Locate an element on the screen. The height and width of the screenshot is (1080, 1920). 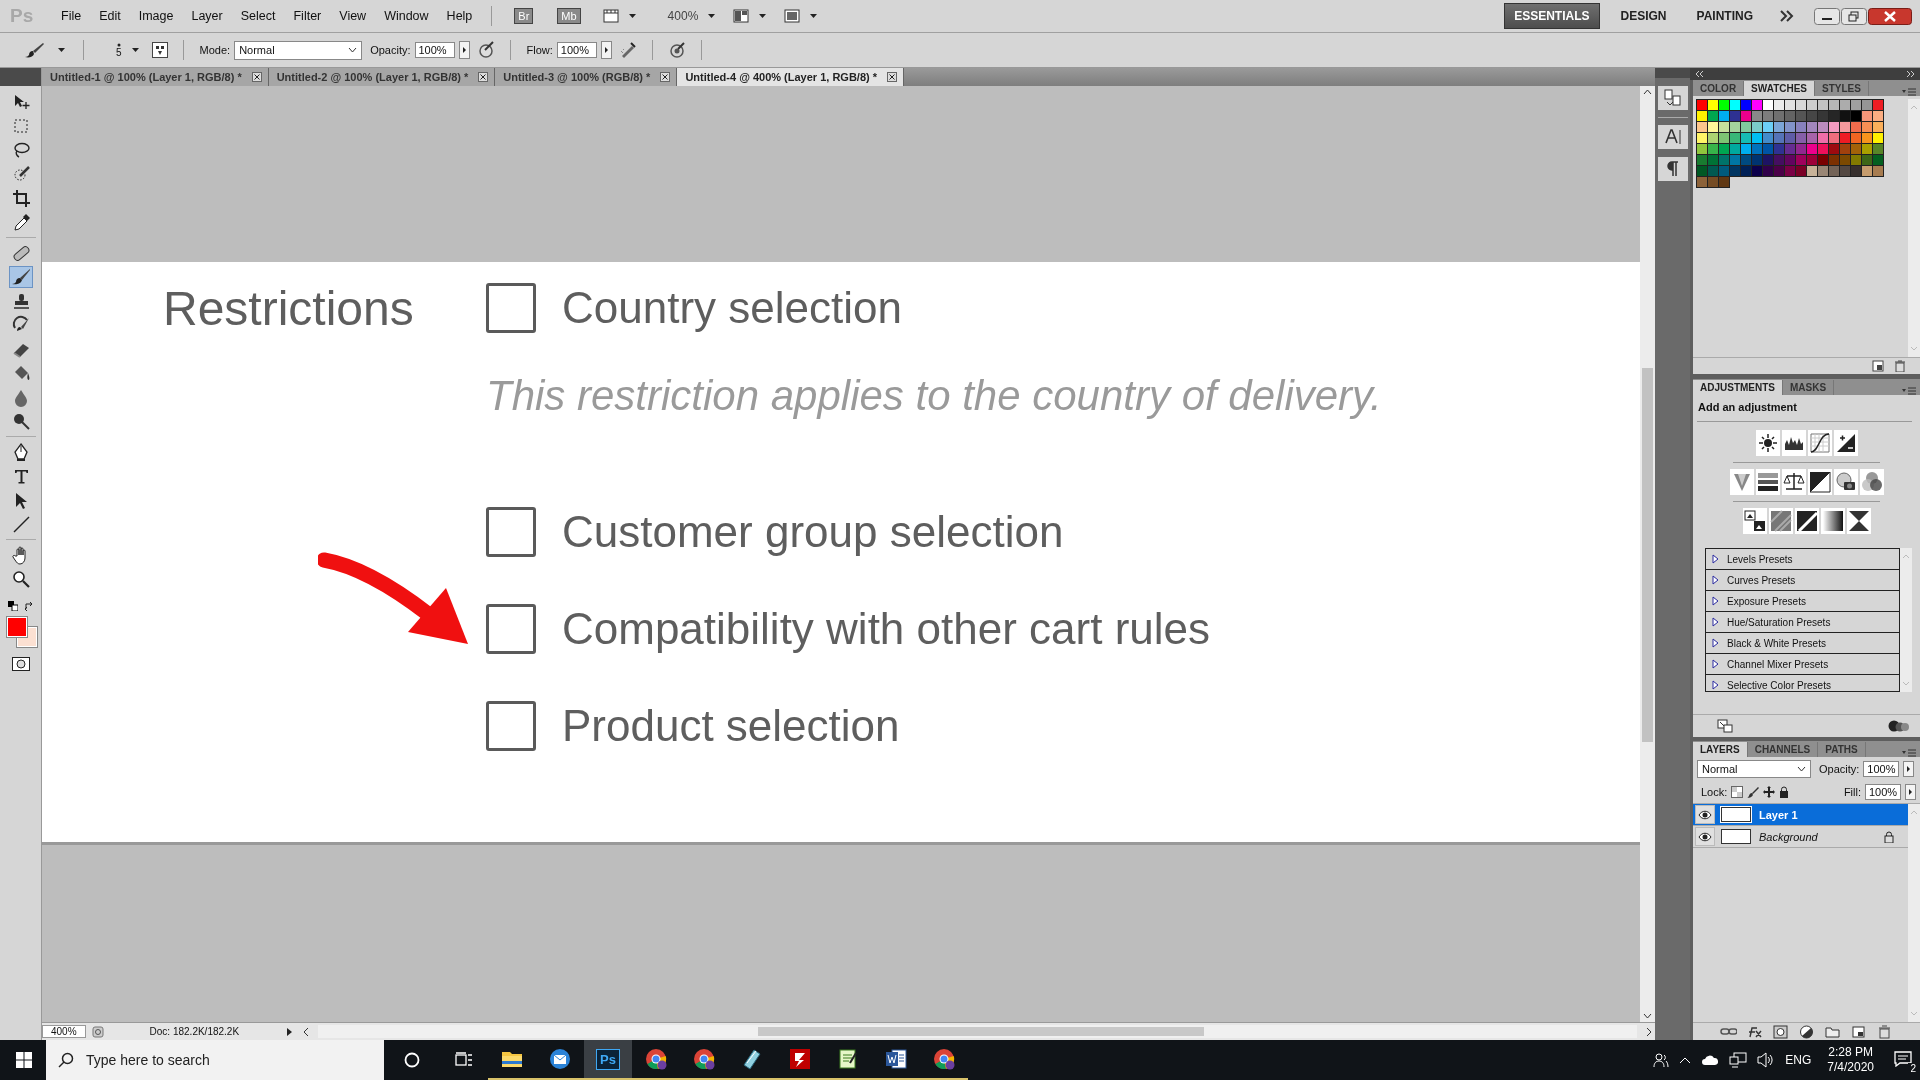
mode-label: Mode: is located at coordinates (215, 50).